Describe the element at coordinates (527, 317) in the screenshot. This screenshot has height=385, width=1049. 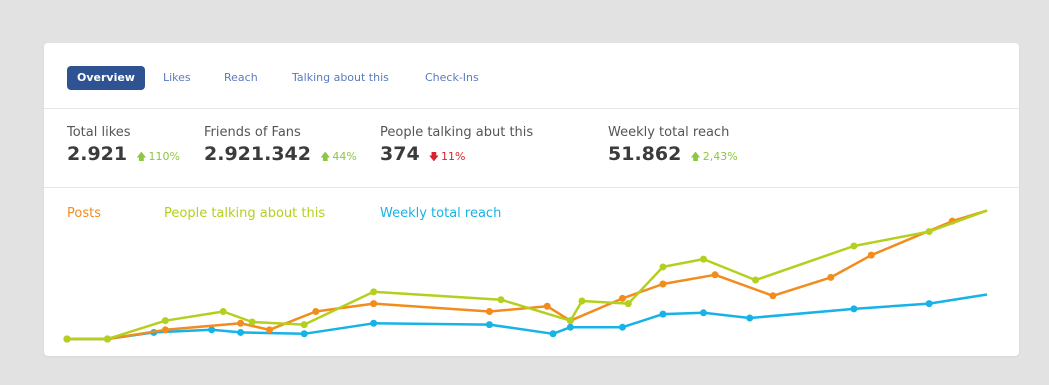
I see `series-line-reach` at that location.